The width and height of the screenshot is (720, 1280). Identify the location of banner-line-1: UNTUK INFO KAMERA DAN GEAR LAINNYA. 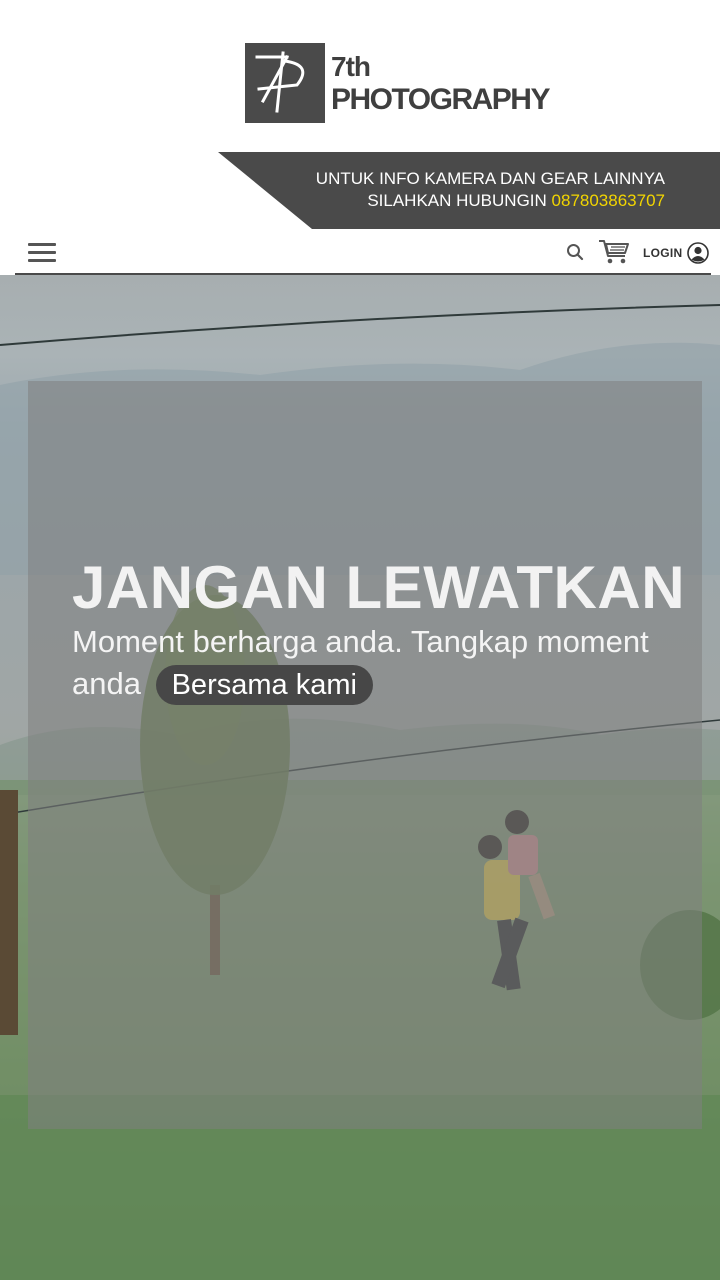
(490, 178).